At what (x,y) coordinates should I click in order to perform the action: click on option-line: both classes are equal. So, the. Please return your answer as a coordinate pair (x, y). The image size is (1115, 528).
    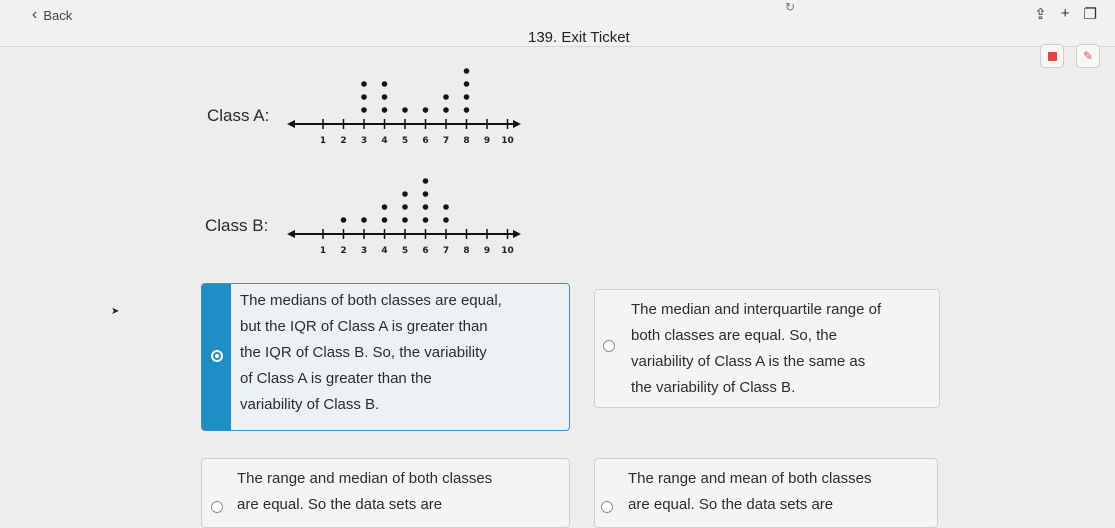
    Looking at the image, I should click on (734, 335).